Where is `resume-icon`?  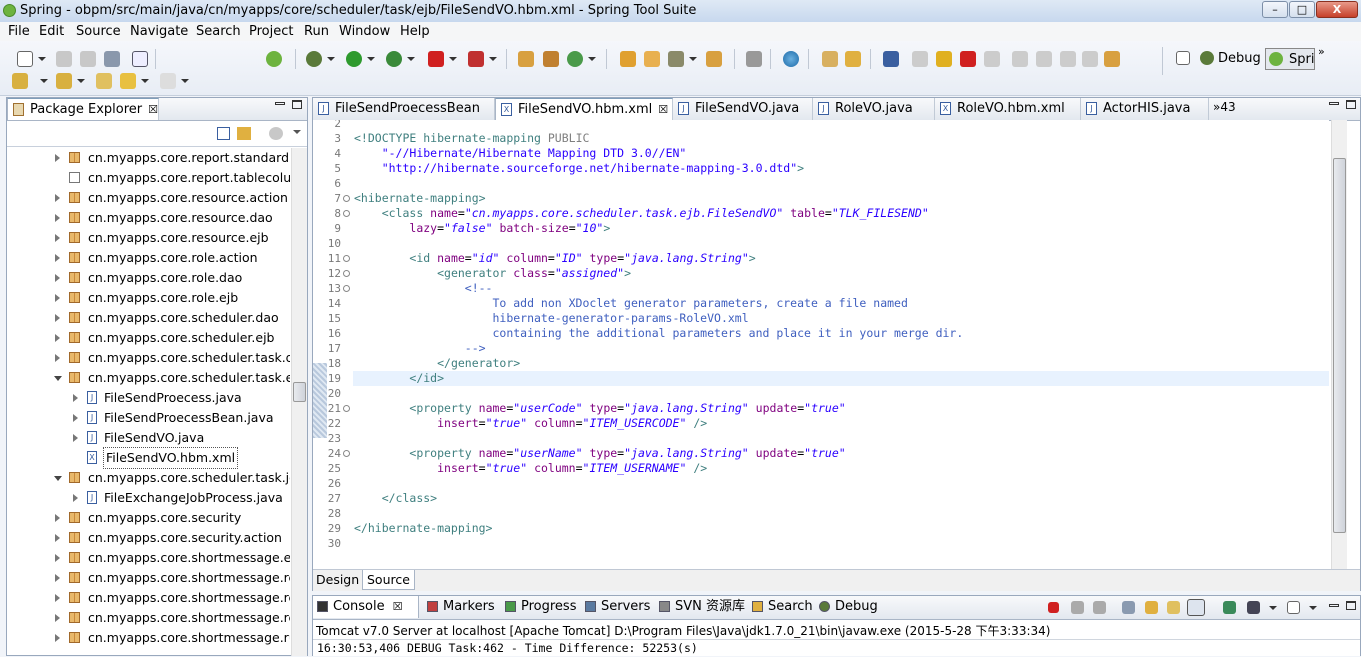 resume-icon is located at coordinates (920, 59).